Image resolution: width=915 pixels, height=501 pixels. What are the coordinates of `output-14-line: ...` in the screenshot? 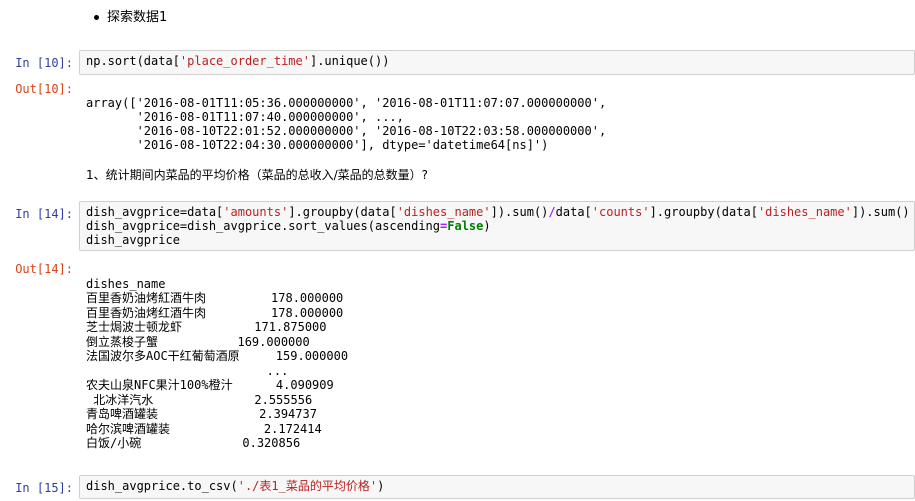 It's located at (187, 370).